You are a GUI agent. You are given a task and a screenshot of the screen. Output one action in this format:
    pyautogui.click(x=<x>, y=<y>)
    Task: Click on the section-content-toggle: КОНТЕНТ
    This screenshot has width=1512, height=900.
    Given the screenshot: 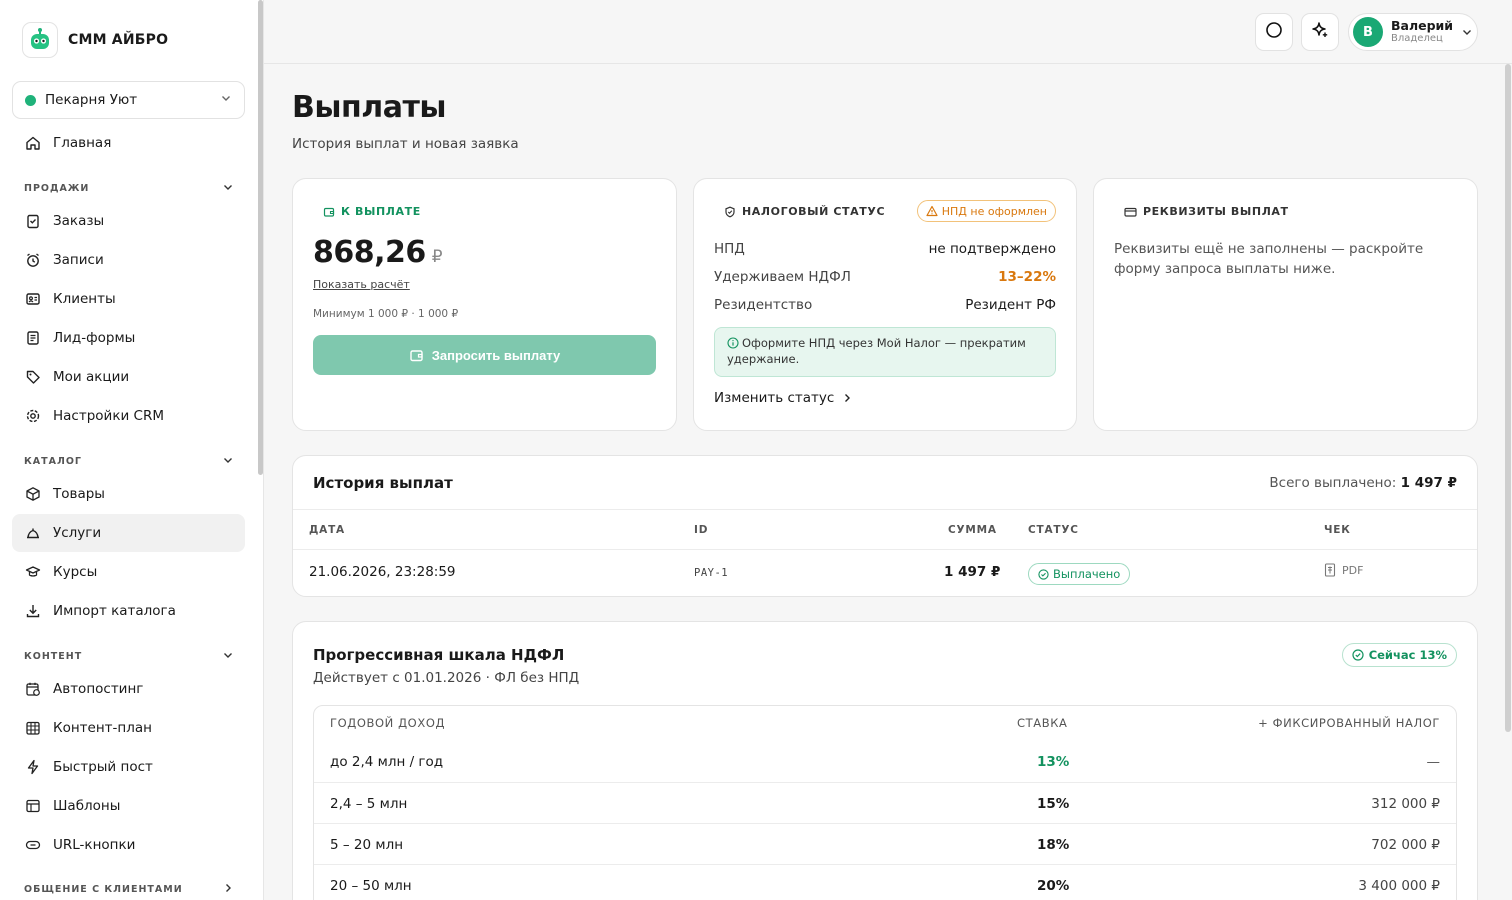 What is the action you would take?
    pyautogui.click(x=129, y=656)
    